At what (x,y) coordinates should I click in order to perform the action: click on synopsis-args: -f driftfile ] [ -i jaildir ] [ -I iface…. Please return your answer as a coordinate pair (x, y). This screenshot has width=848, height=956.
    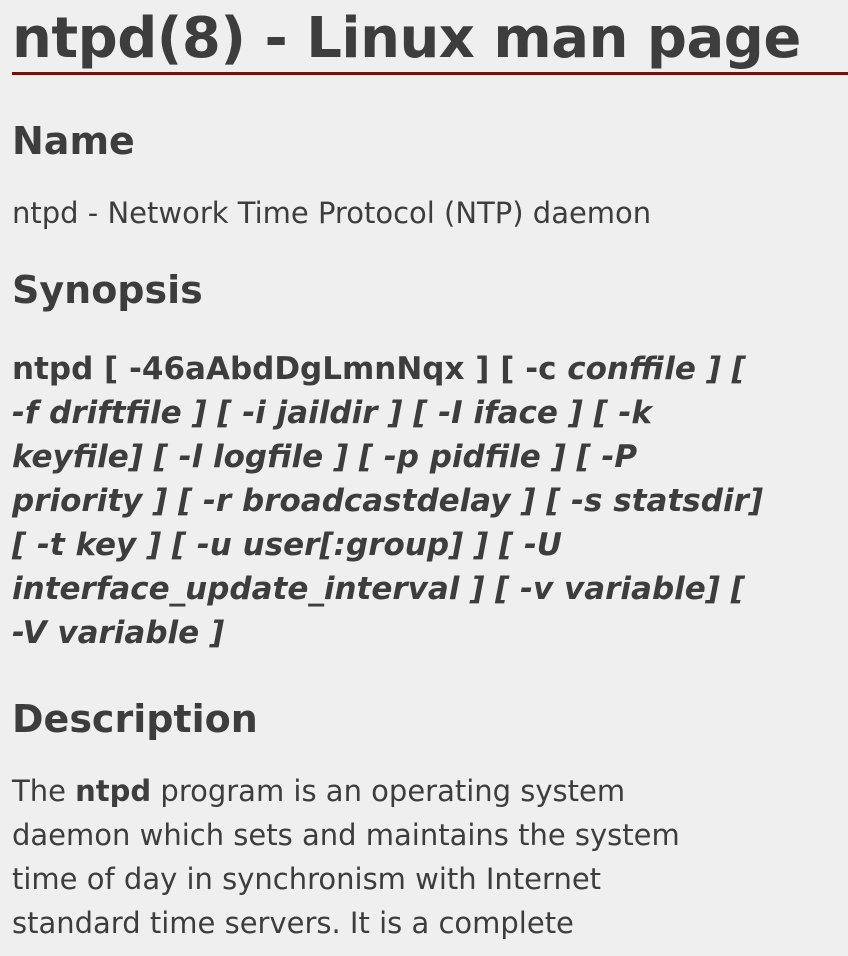
    Looking at the image, I should click on (332, 413).